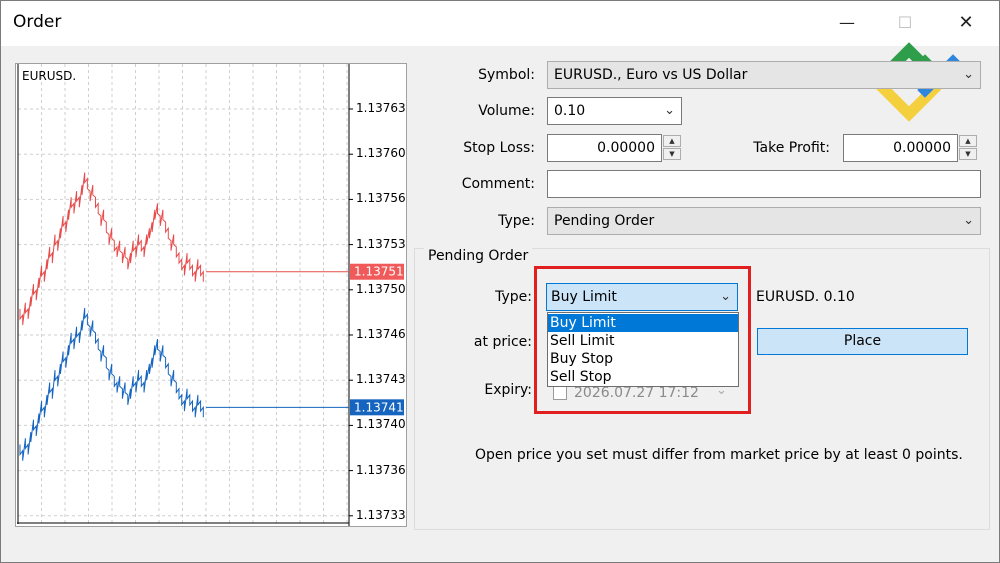 The width and height of the screenshot is (1000, 563). What do you see at coordinates (764, 184) in the screenshot?
I see `comment-input` at bounding box center [764, 184].